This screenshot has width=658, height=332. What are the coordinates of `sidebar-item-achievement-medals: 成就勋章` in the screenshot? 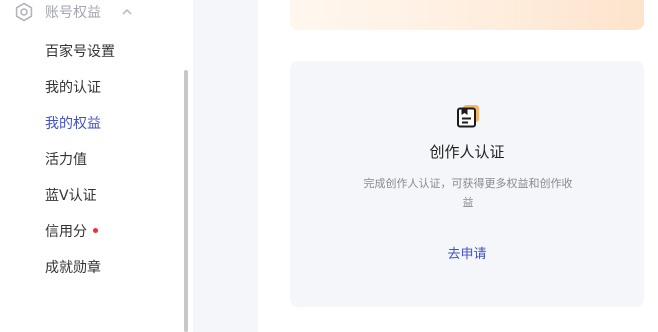 It's located at (73, 268).